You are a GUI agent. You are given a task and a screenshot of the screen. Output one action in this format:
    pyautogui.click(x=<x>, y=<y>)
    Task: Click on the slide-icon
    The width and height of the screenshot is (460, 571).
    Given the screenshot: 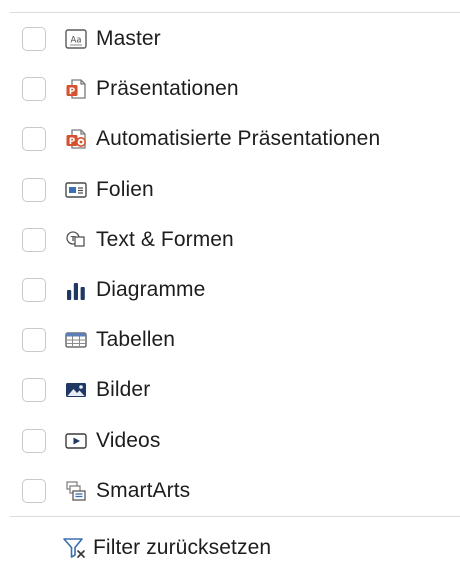 What is the action you would take?
    pyautogui.click(x=76, y=190)
    